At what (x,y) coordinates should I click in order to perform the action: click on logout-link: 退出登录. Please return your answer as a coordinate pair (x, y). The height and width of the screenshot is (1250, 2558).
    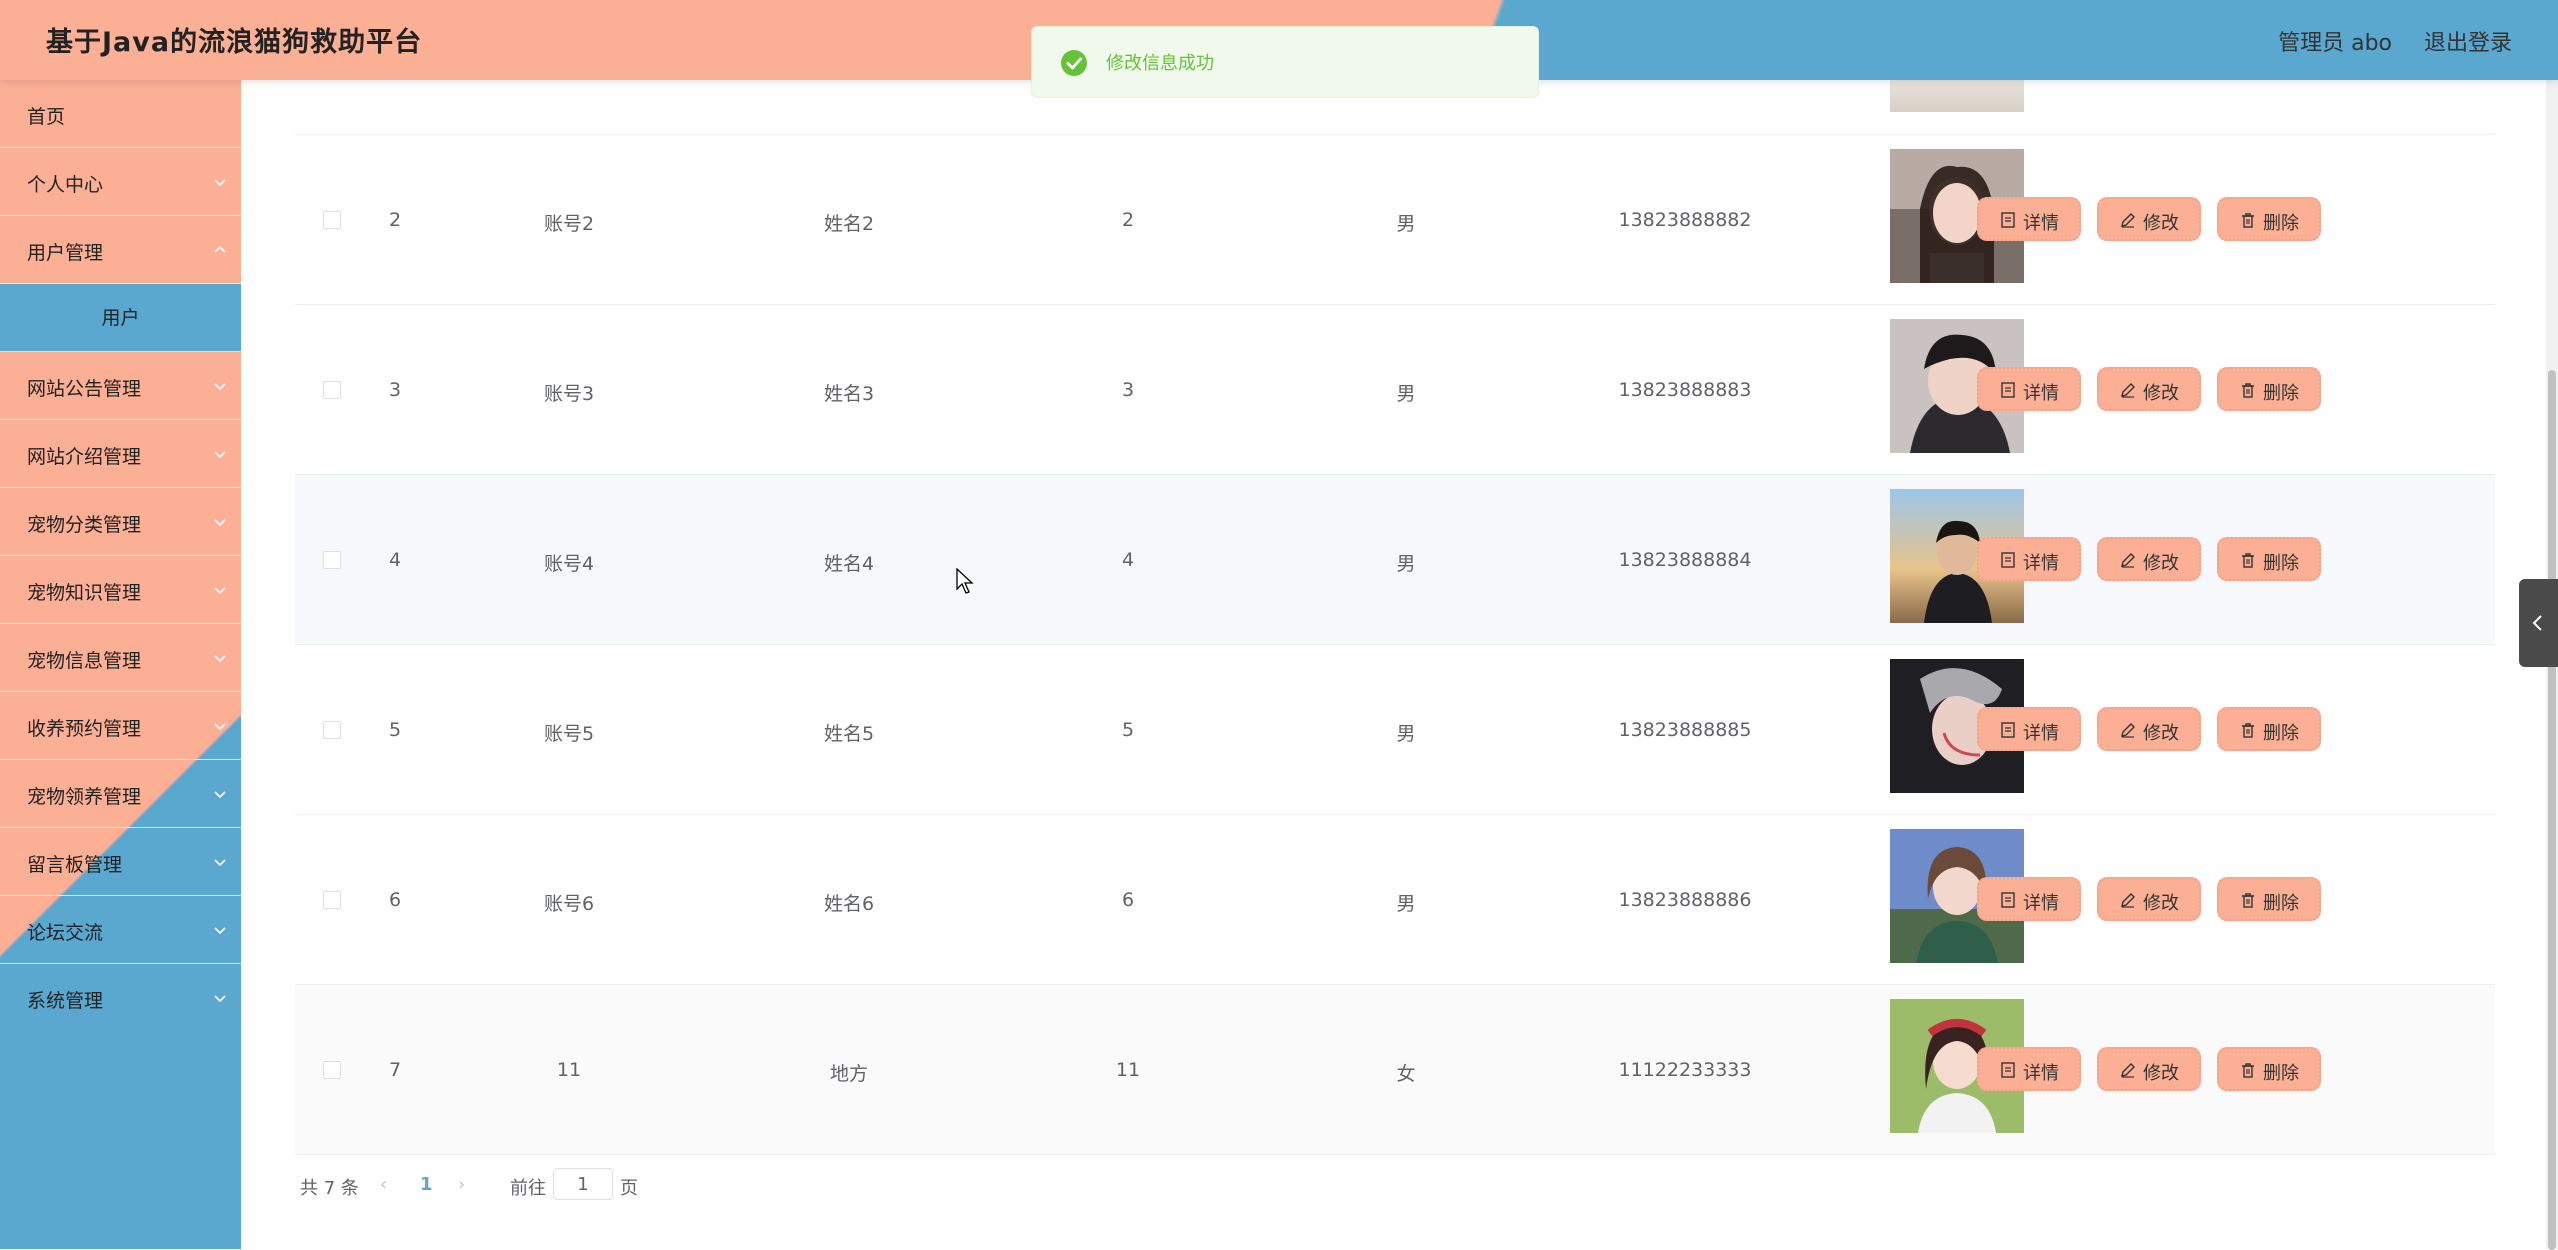
    Looking at the image, I should click on (2468, 41).